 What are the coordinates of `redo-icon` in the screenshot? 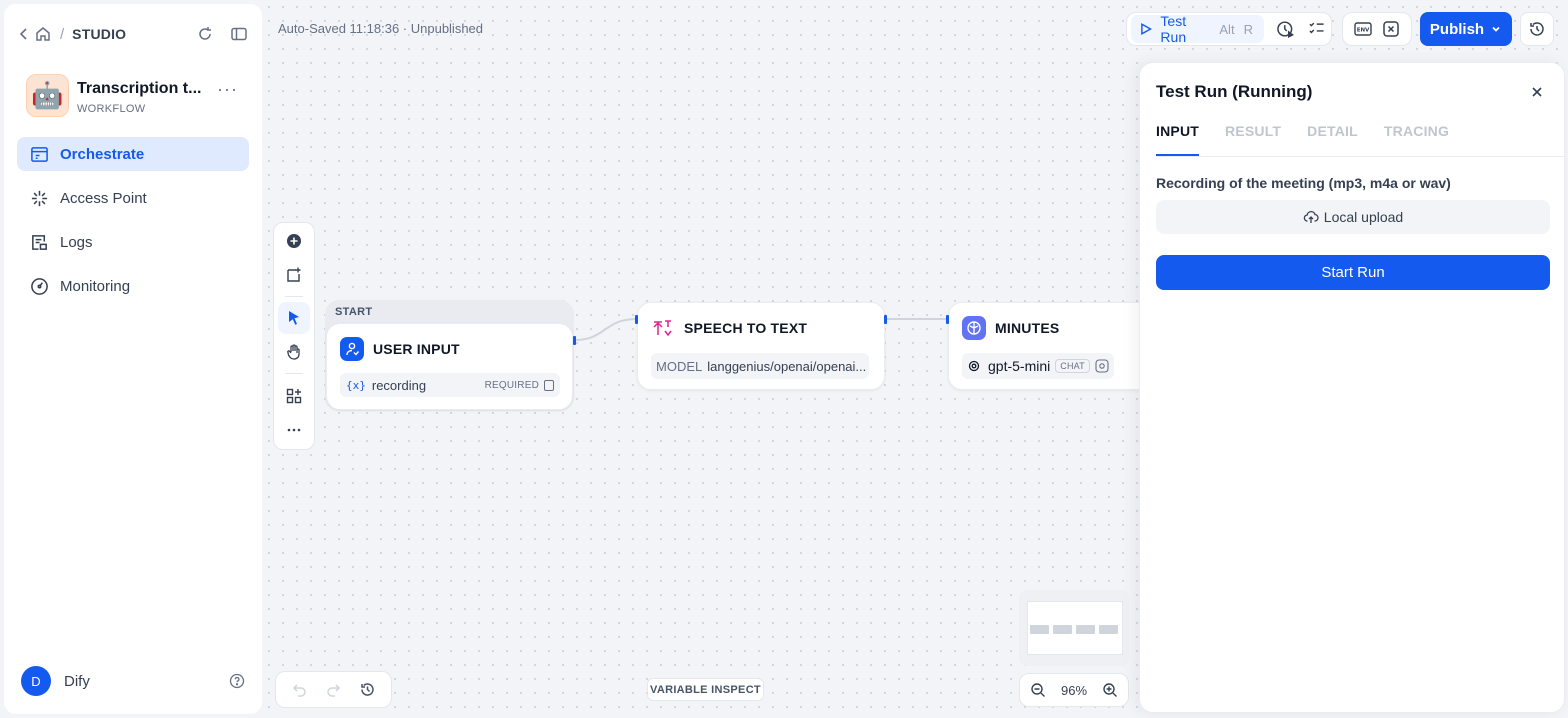 It's located at (333, 689).